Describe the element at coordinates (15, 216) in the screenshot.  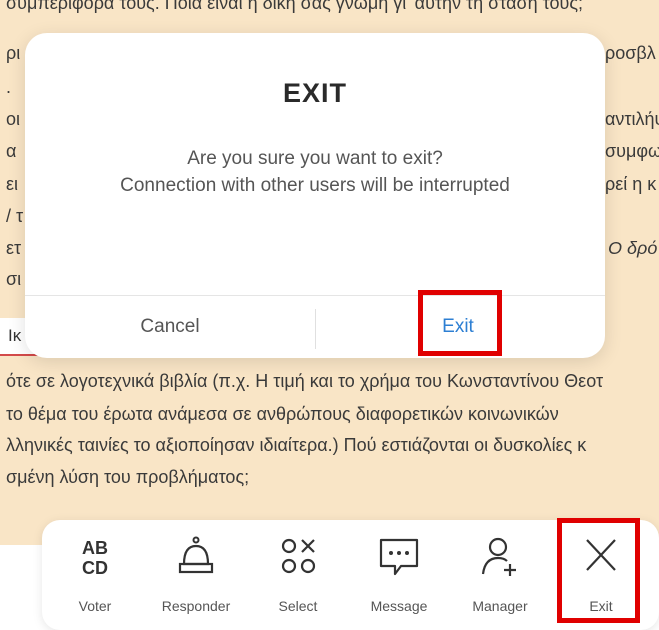
I see `document-fragment: / τ` at that location.